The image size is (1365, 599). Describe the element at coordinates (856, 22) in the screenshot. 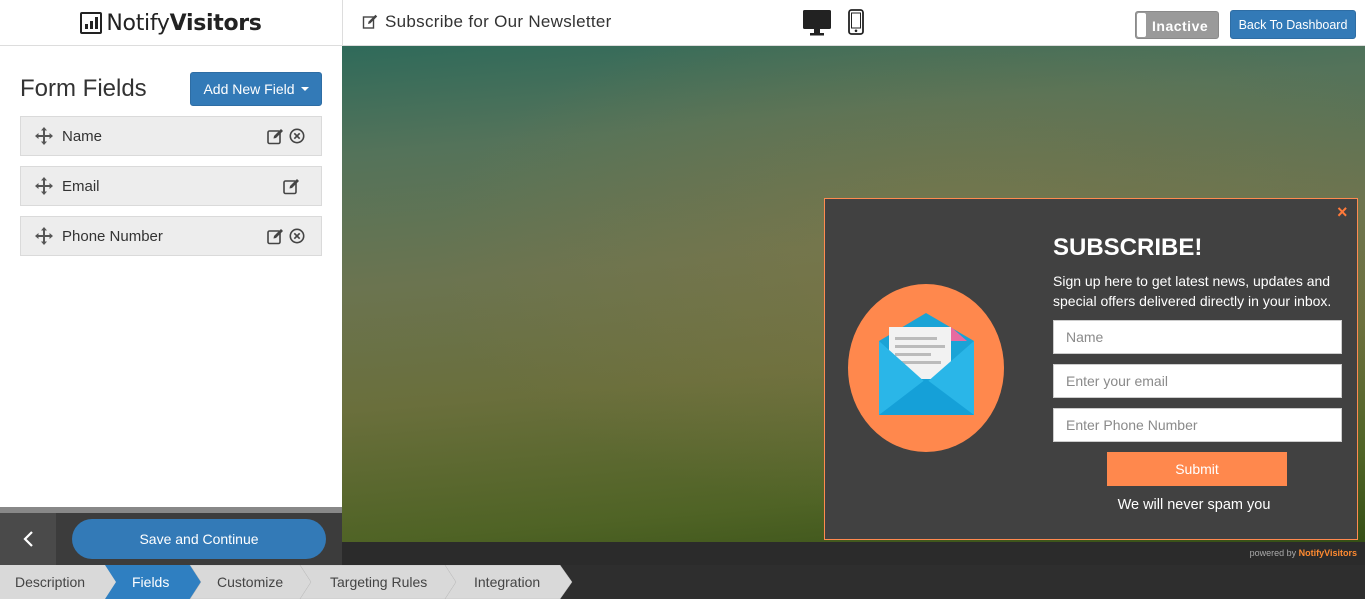

I see `mobile-icon` at that location.